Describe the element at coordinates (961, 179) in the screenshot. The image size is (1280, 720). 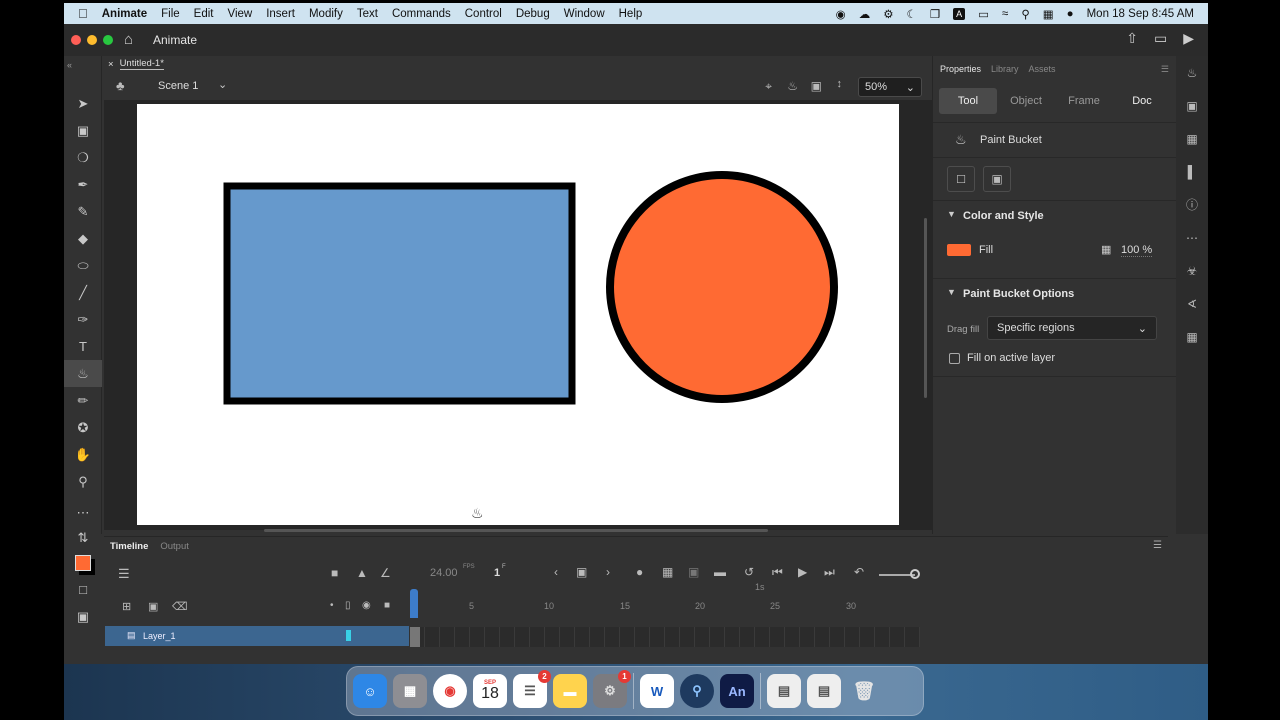
I see `object-drawing-mode-button: □` at that location.